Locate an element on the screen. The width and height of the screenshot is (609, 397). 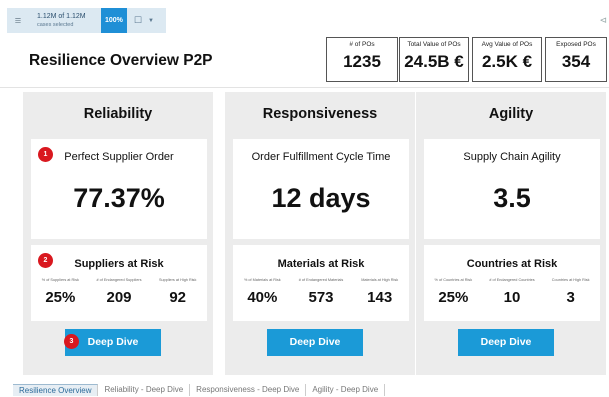
kpi-number-of-pos: # of POs 1235 is located at coordinates (362, 59).